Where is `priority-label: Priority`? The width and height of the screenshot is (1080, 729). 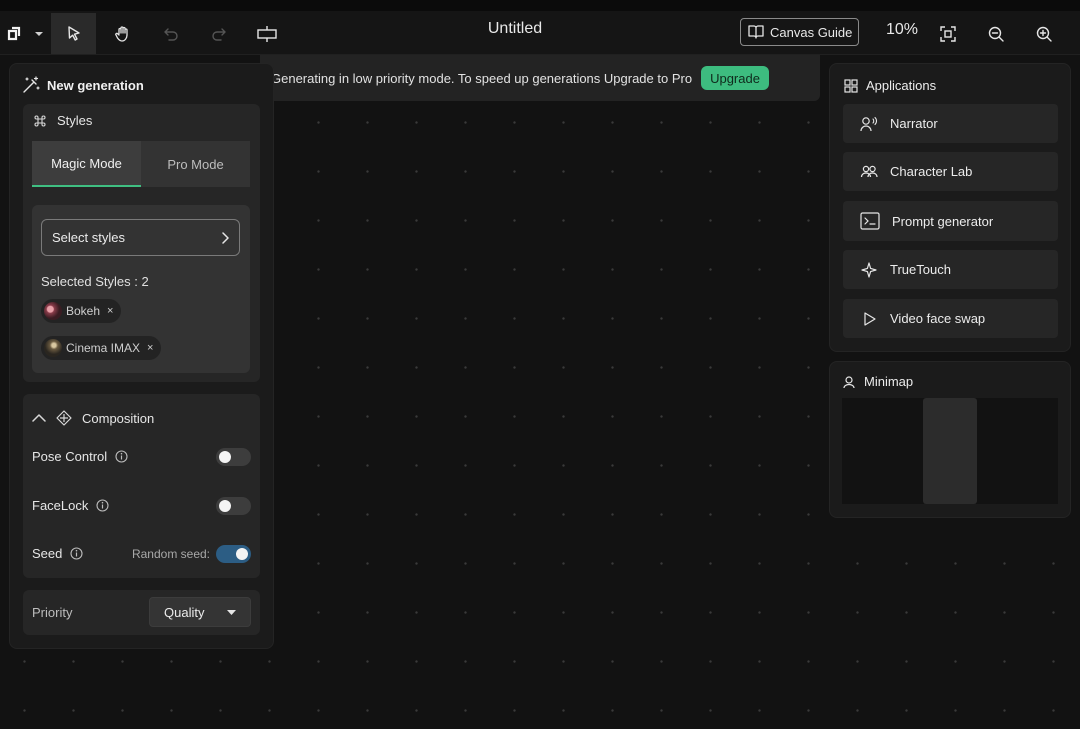 priority-label: Priority is located at coordinates (52, 612).